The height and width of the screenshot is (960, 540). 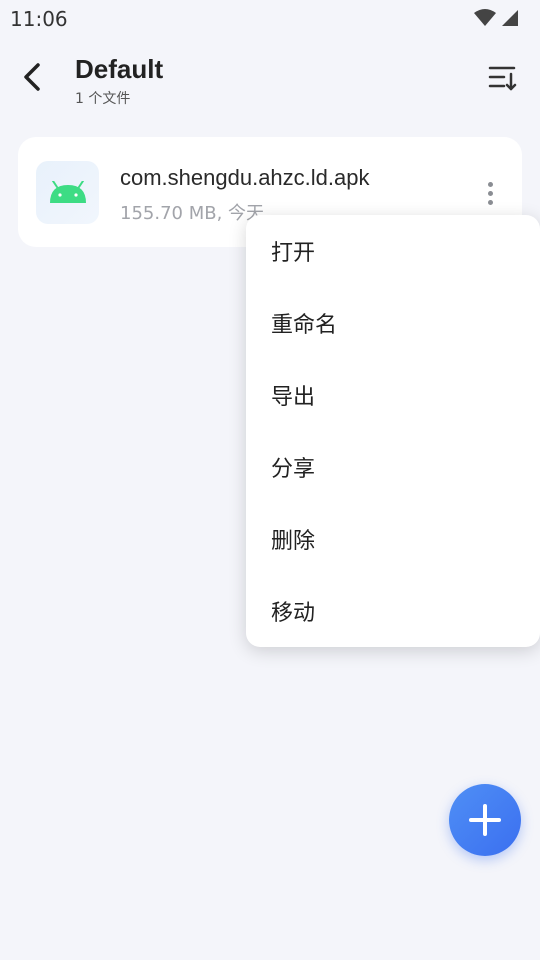 I want to click on signal-icon, so click(x=510, y=18).